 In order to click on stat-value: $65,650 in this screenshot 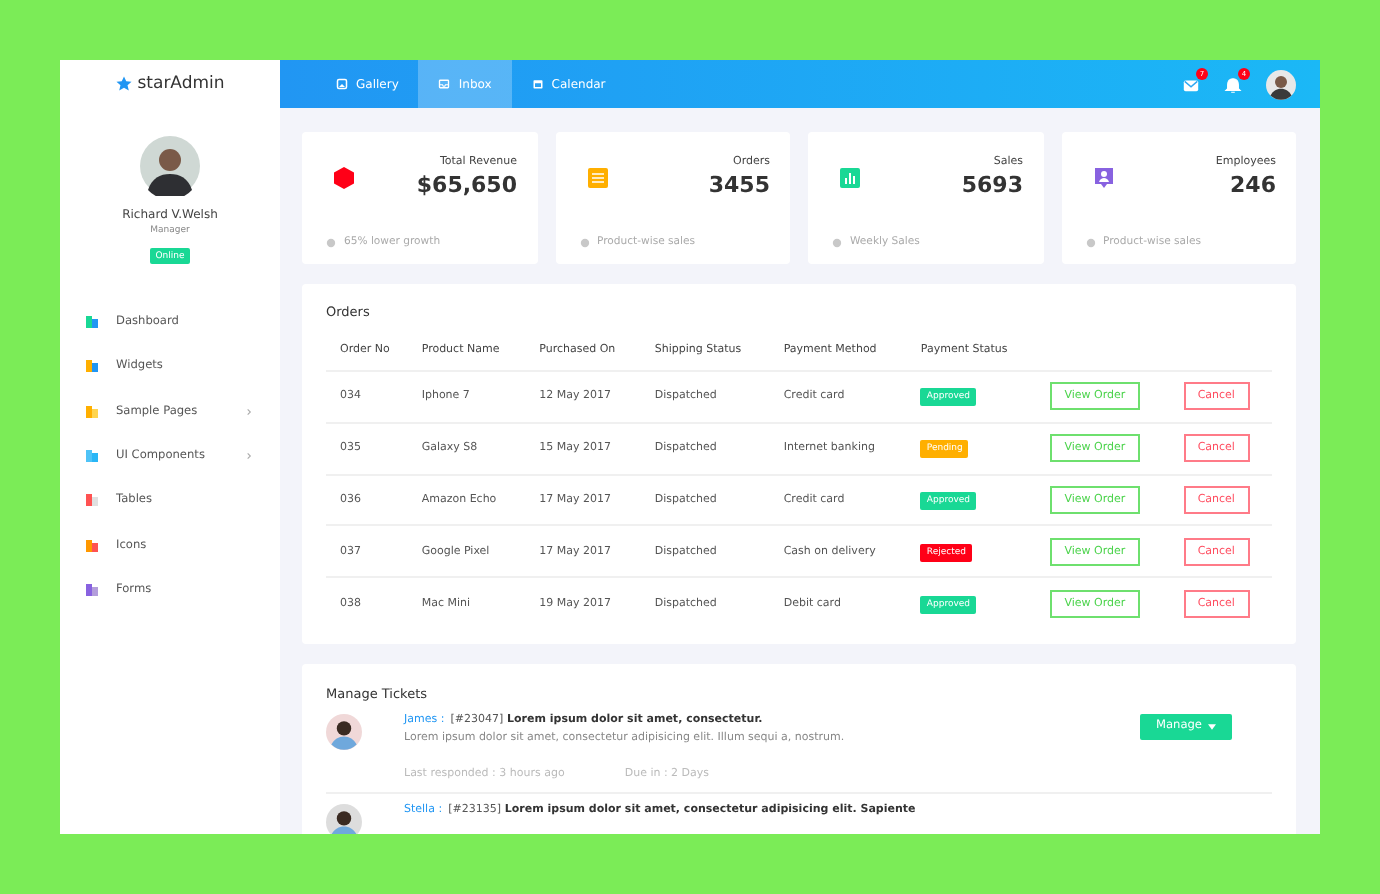, I will do `click(466, 185)`.